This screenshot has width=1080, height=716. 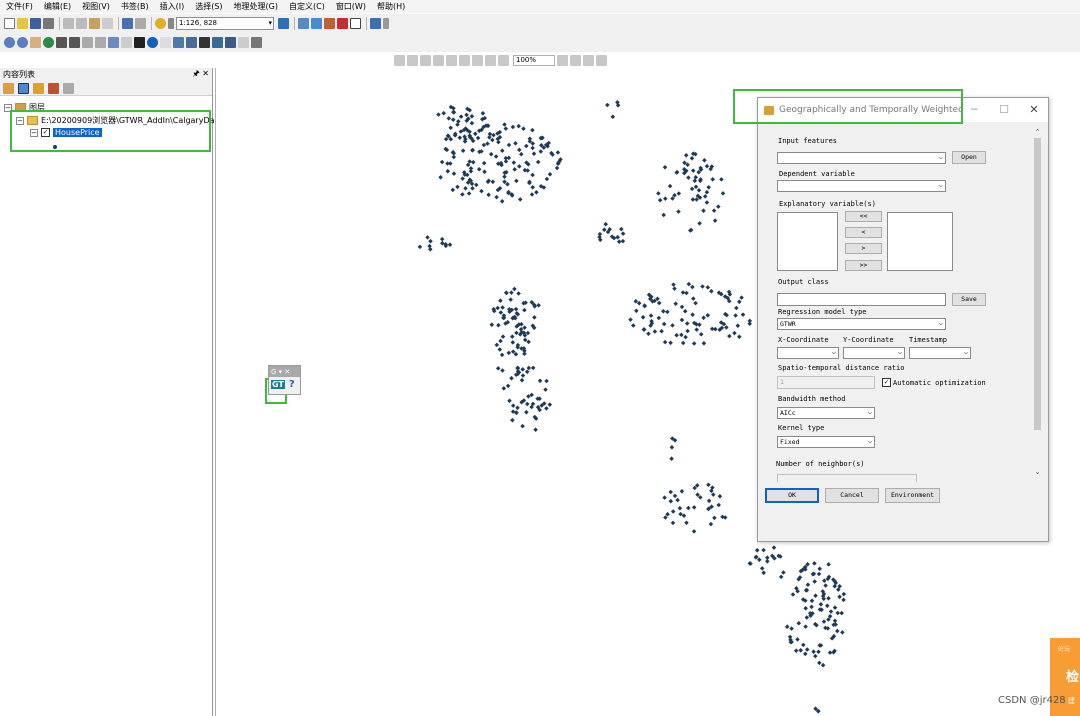 What do you see at coordinates (1037, 472) in the screenshot?
I see `scroll-down-icon: ⌄` at bounding box center [1037, 472].